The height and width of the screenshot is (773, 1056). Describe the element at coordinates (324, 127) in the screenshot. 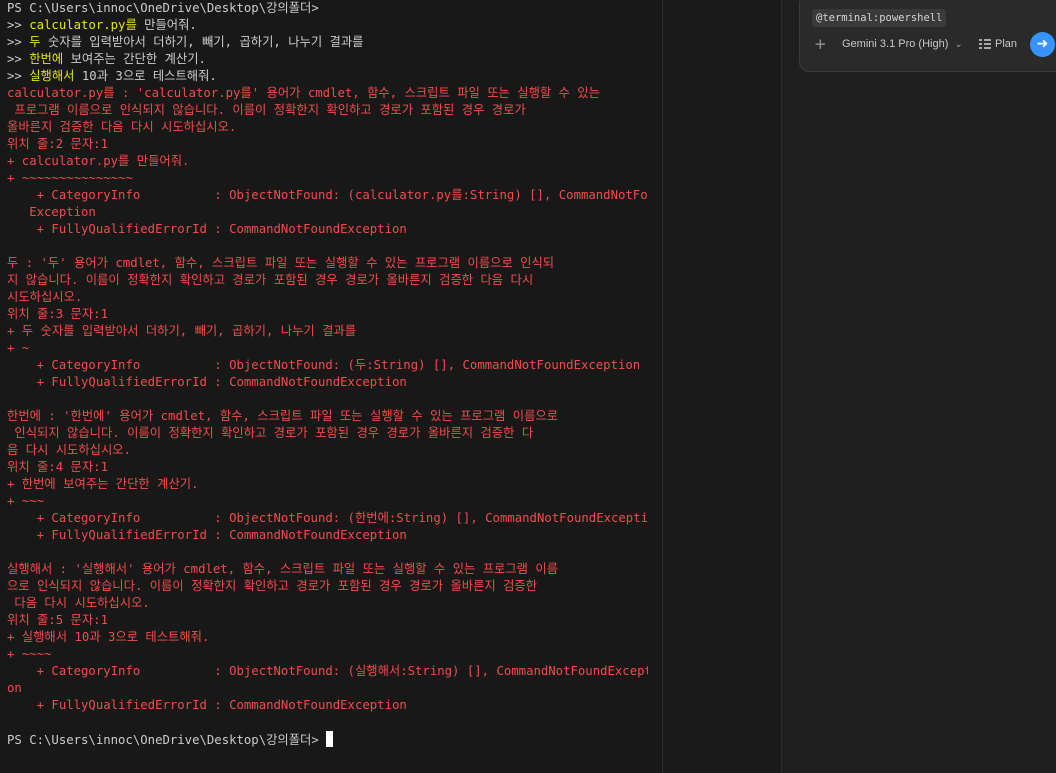

I see `terminal-line: 올바른지 검증한 다음 다시 시도하십시오.` at that location.